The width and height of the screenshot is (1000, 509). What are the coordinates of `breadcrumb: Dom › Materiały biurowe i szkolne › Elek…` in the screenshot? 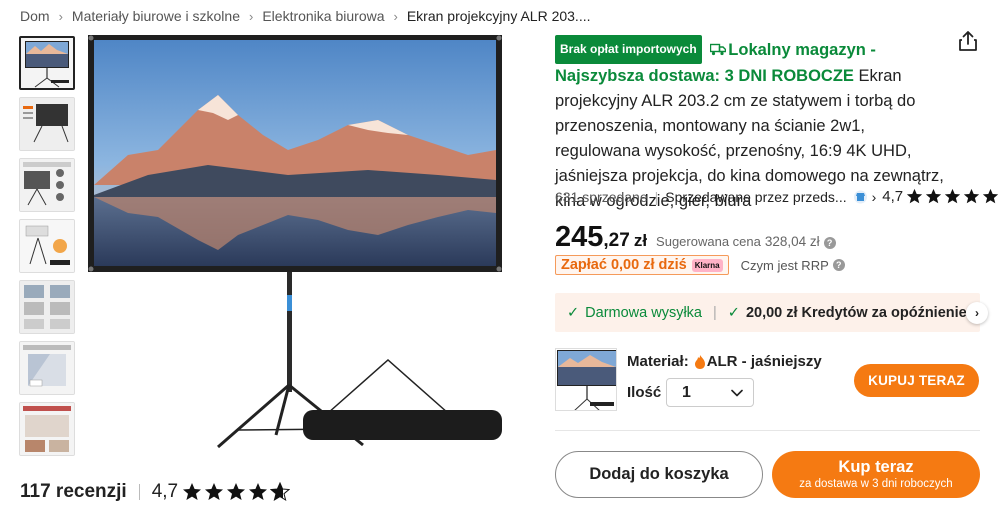 It's located at (305, 16).